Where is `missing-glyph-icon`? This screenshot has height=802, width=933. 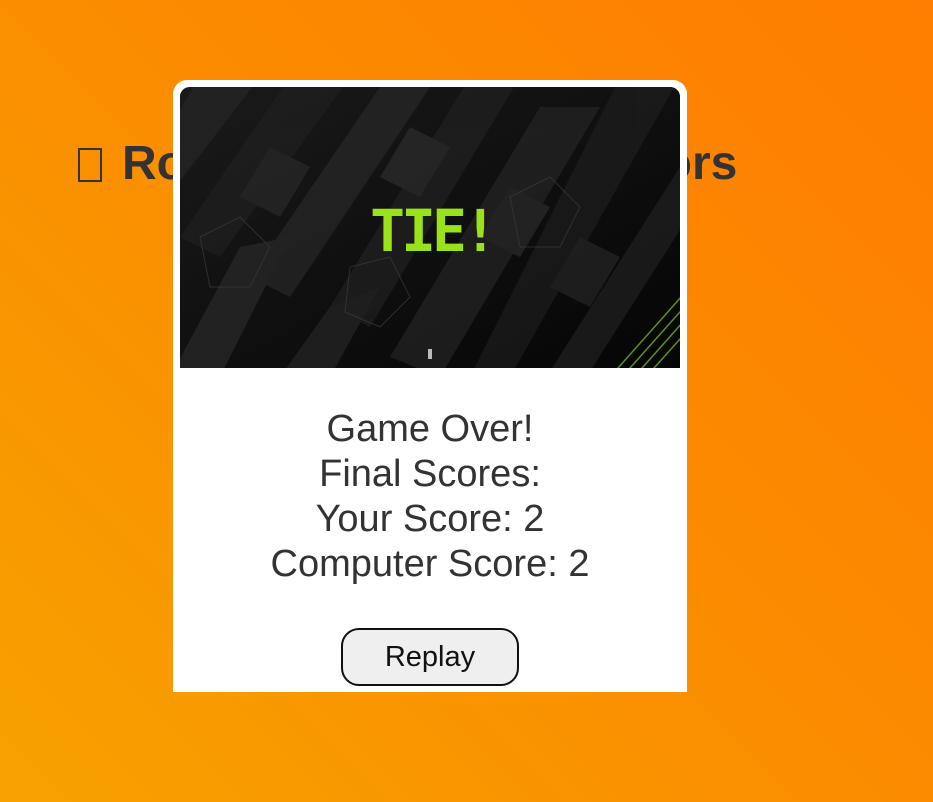
missing-glyph-icon is located at coordinates (90, 165).